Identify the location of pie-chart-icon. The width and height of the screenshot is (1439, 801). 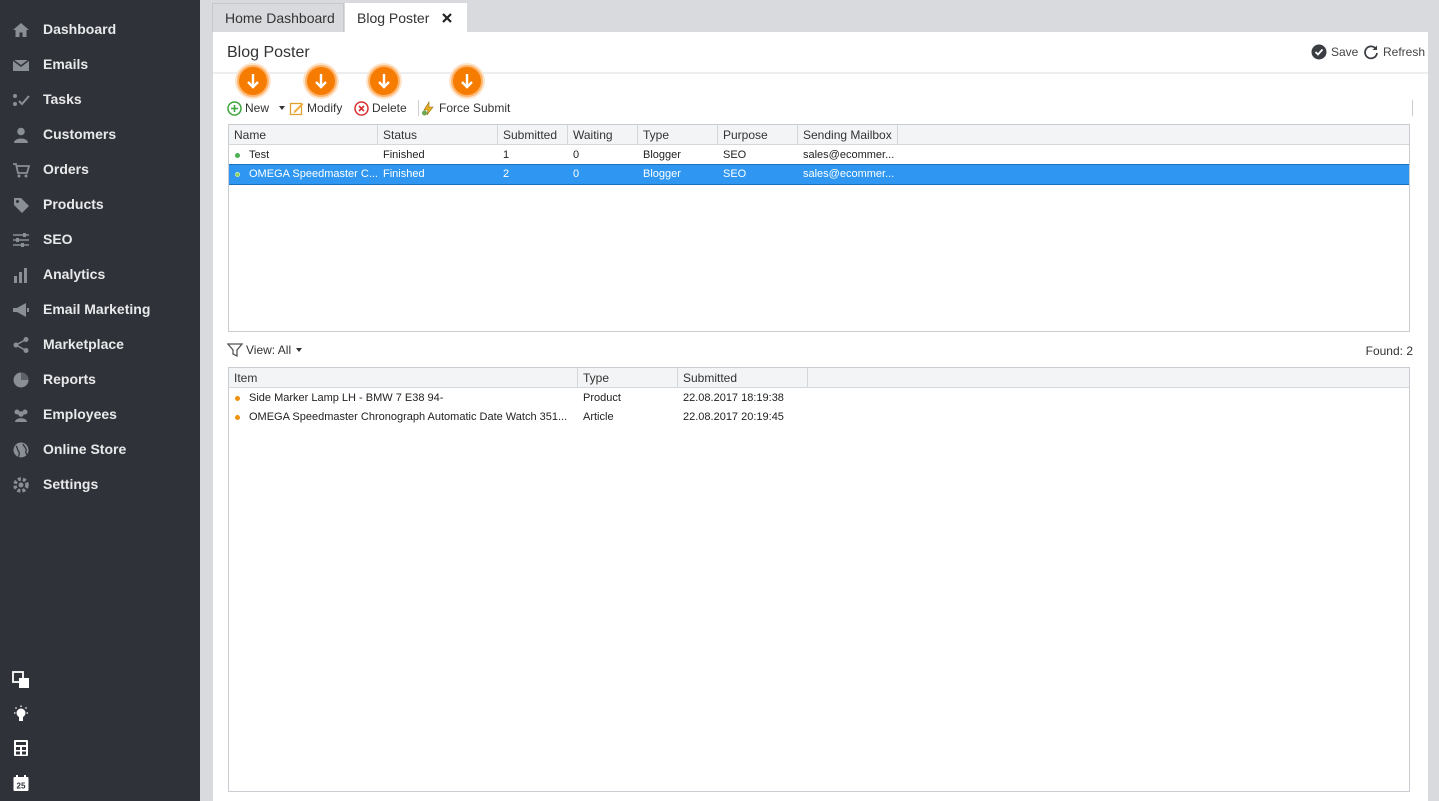
(21, 380).